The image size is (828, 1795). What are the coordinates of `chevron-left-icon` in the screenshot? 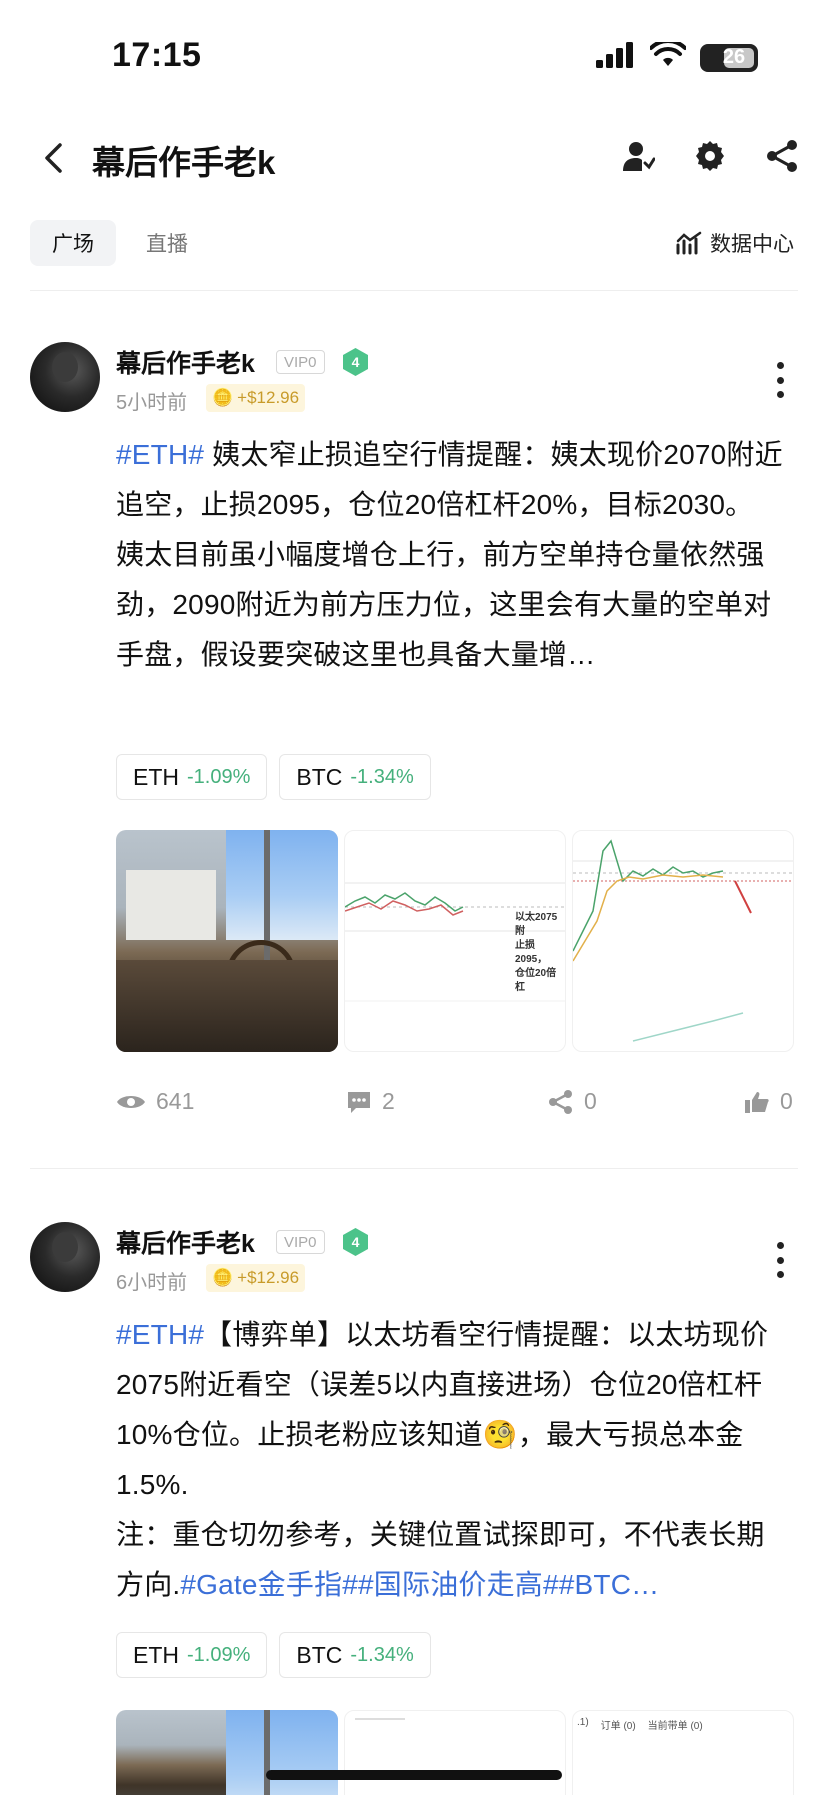 It's located at (53, 158).